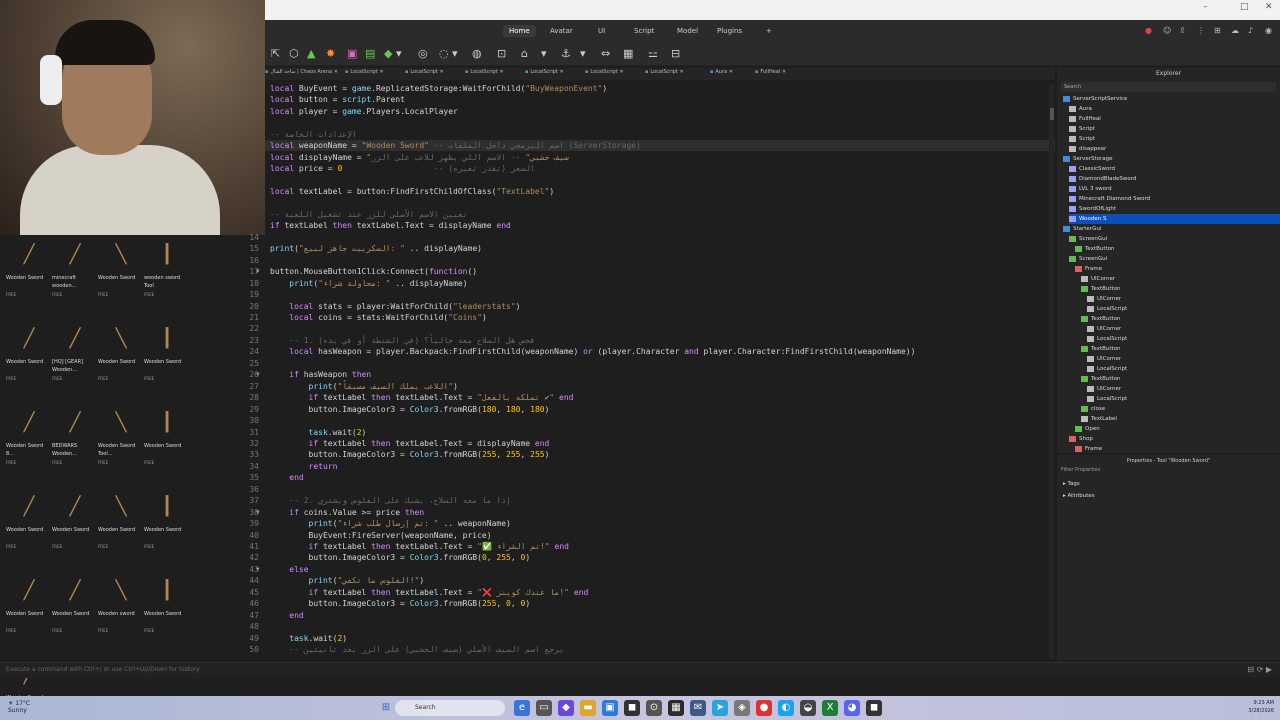  I want to click on code-line: local price = 0 -- السعر (تقدر تغيره), so click(660, 168).